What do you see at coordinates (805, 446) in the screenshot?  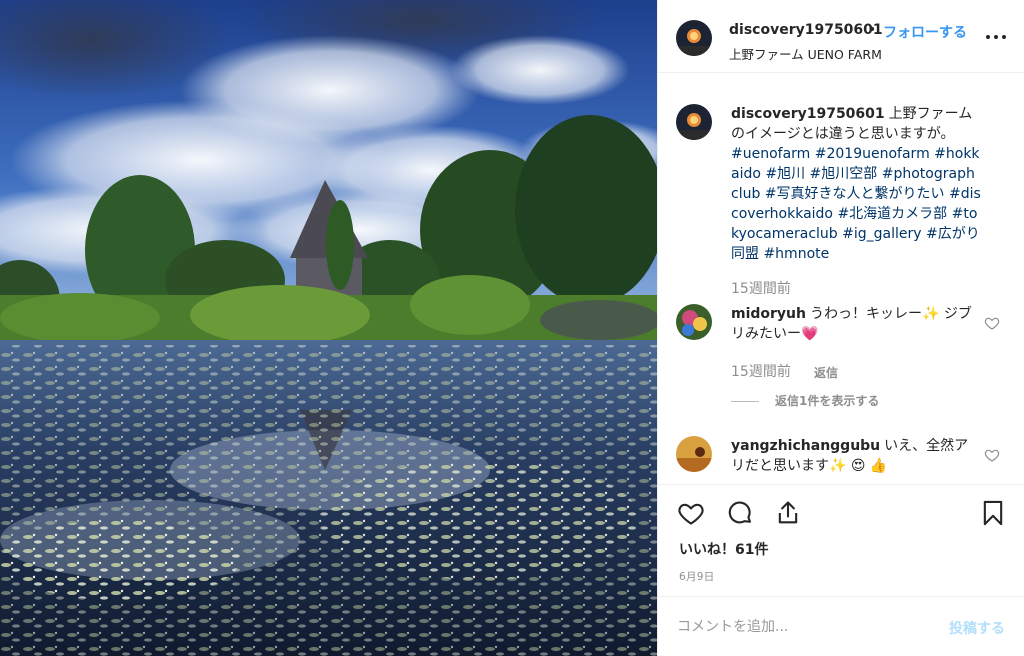 I see `comment-username: yangzhichanggubu` at bounding box center [805, 446].